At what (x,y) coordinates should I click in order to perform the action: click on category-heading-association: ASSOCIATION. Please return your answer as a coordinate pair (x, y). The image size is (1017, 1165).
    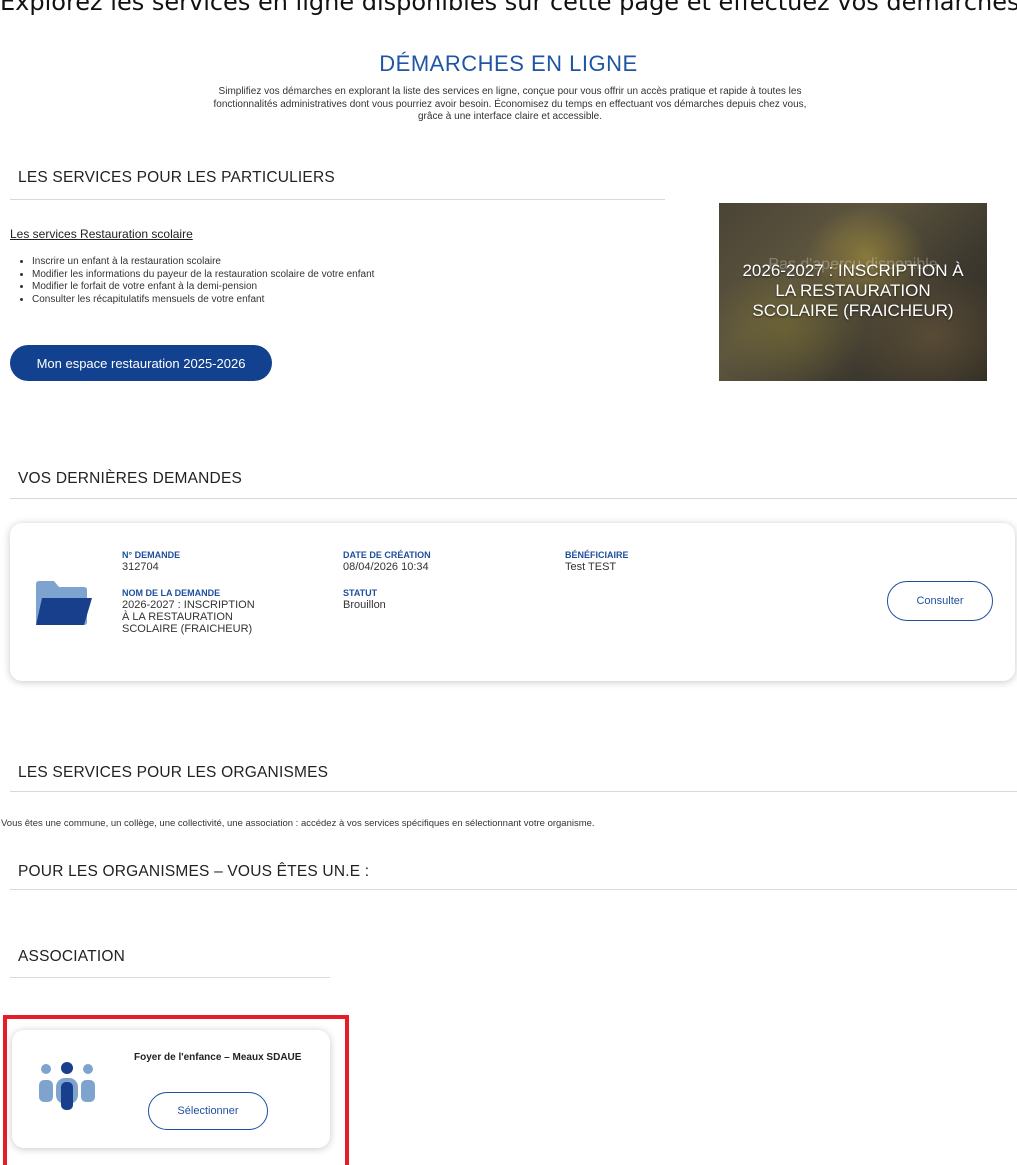
    Looking at the image, I should click on (71, 956).